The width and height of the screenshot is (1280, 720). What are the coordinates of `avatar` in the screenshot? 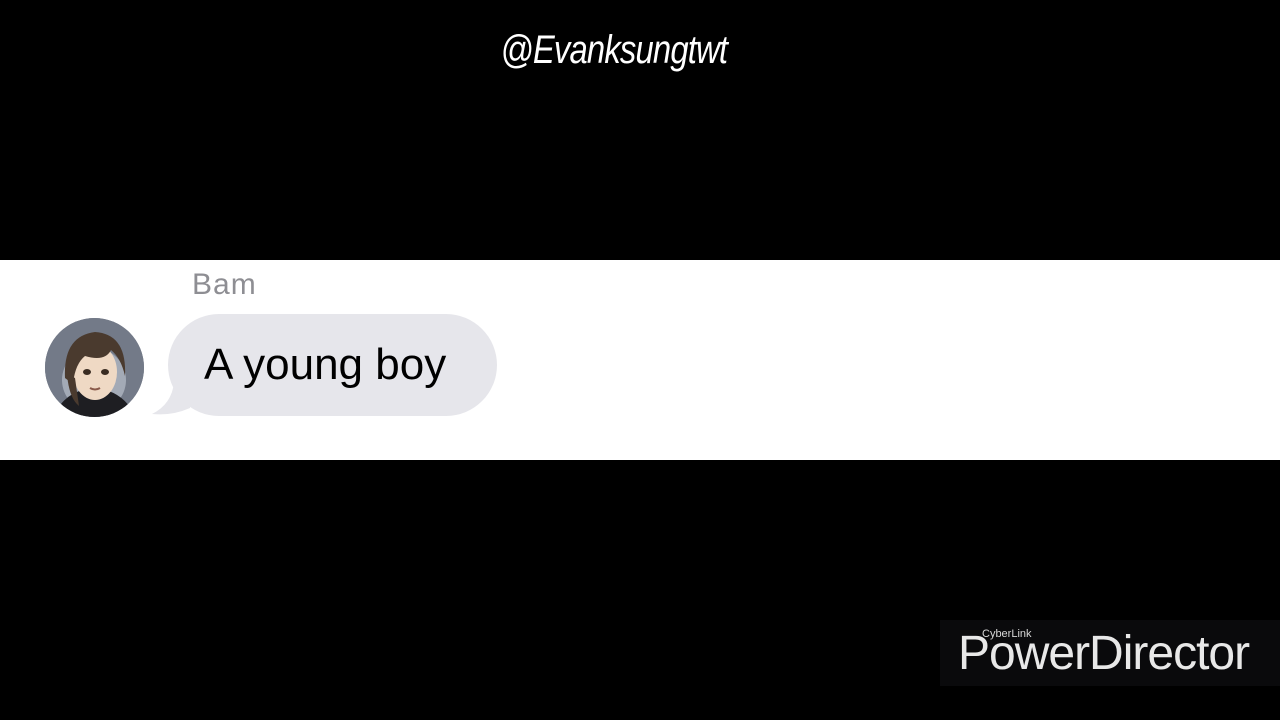 It's located at (94, 367).